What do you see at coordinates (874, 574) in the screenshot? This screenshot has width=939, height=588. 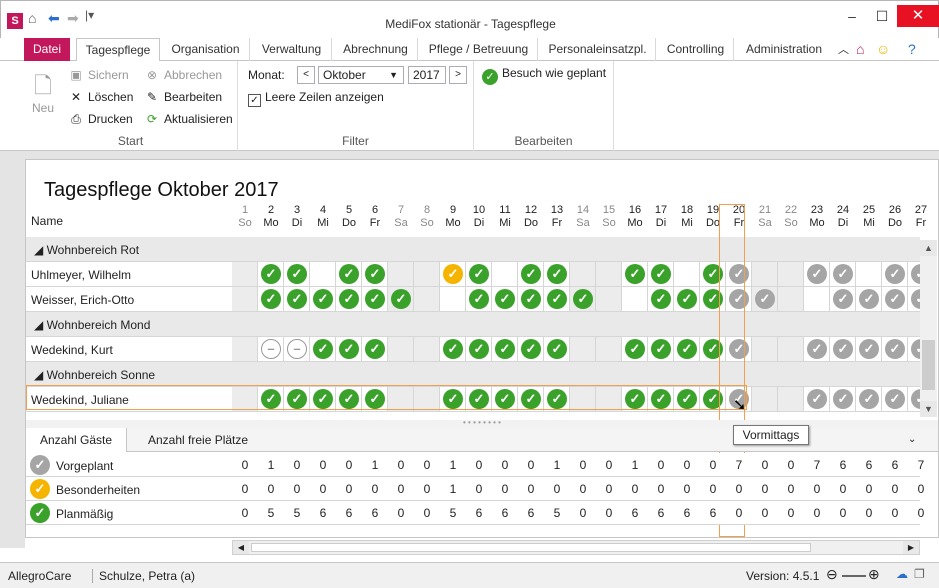 I see `zoom-in-icon: ⊕` at bounding box center [874, 574].